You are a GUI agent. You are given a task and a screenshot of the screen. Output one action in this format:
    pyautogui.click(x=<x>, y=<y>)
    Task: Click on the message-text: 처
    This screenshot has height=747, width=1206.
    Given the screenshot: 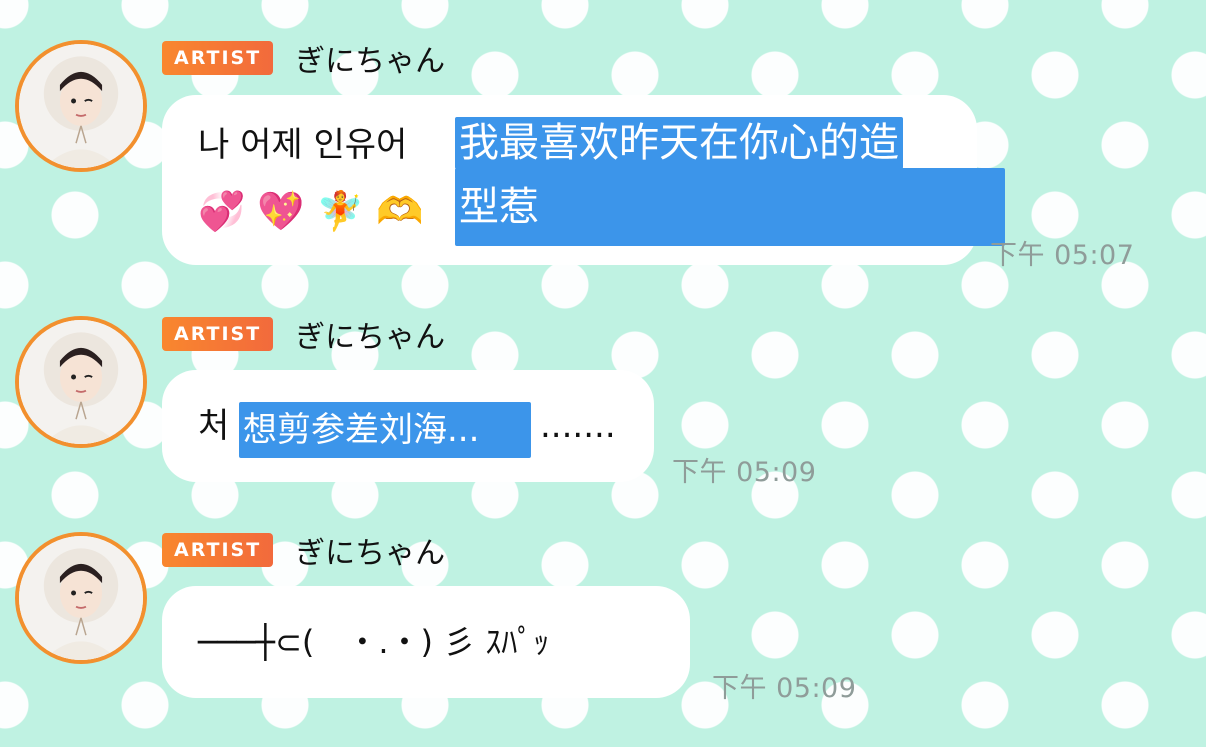 What is the action you would take?
    pyautogui.click(x=214, y=426)
    